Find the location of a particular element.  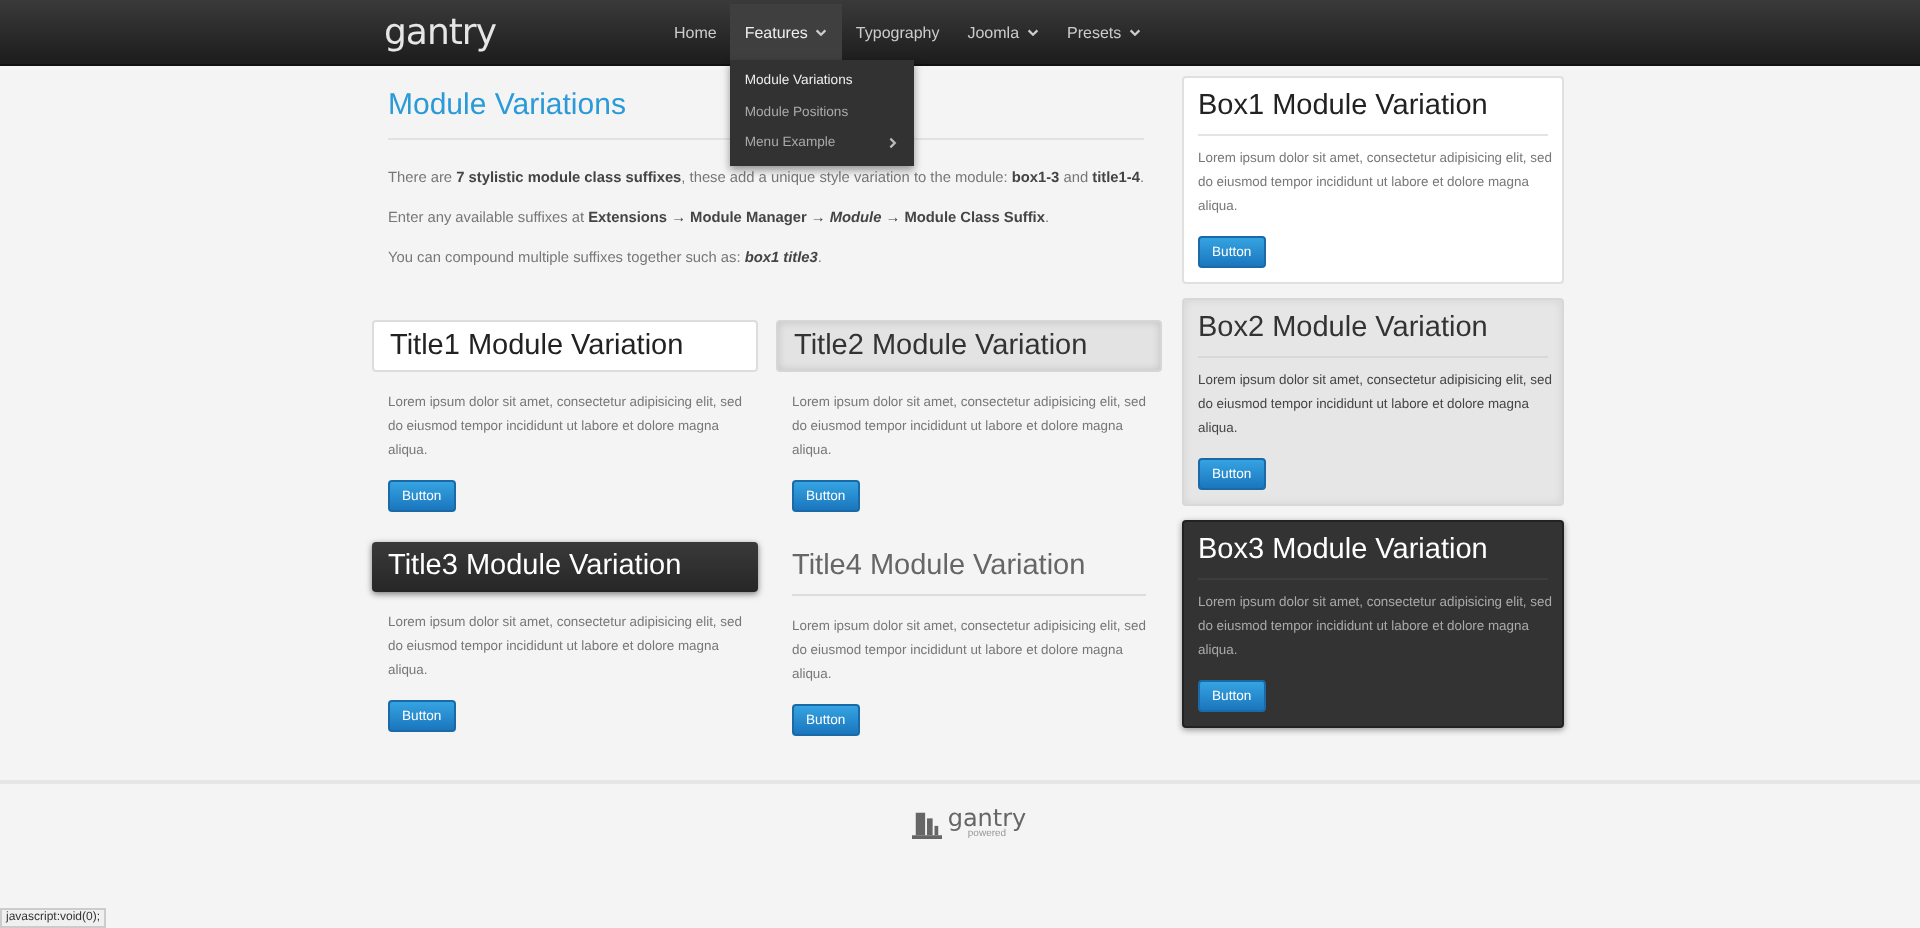

module-title: Box3 Module Variation is located at coordinates (1373, 557).